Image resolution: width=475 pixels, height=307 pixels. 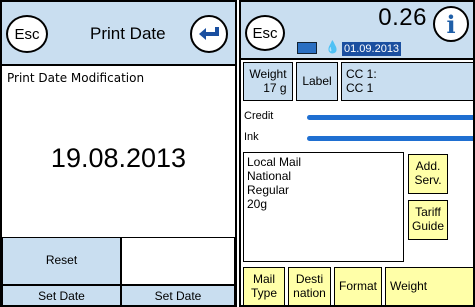 I want to click on format-button: Format, so click(x=358, y=286).